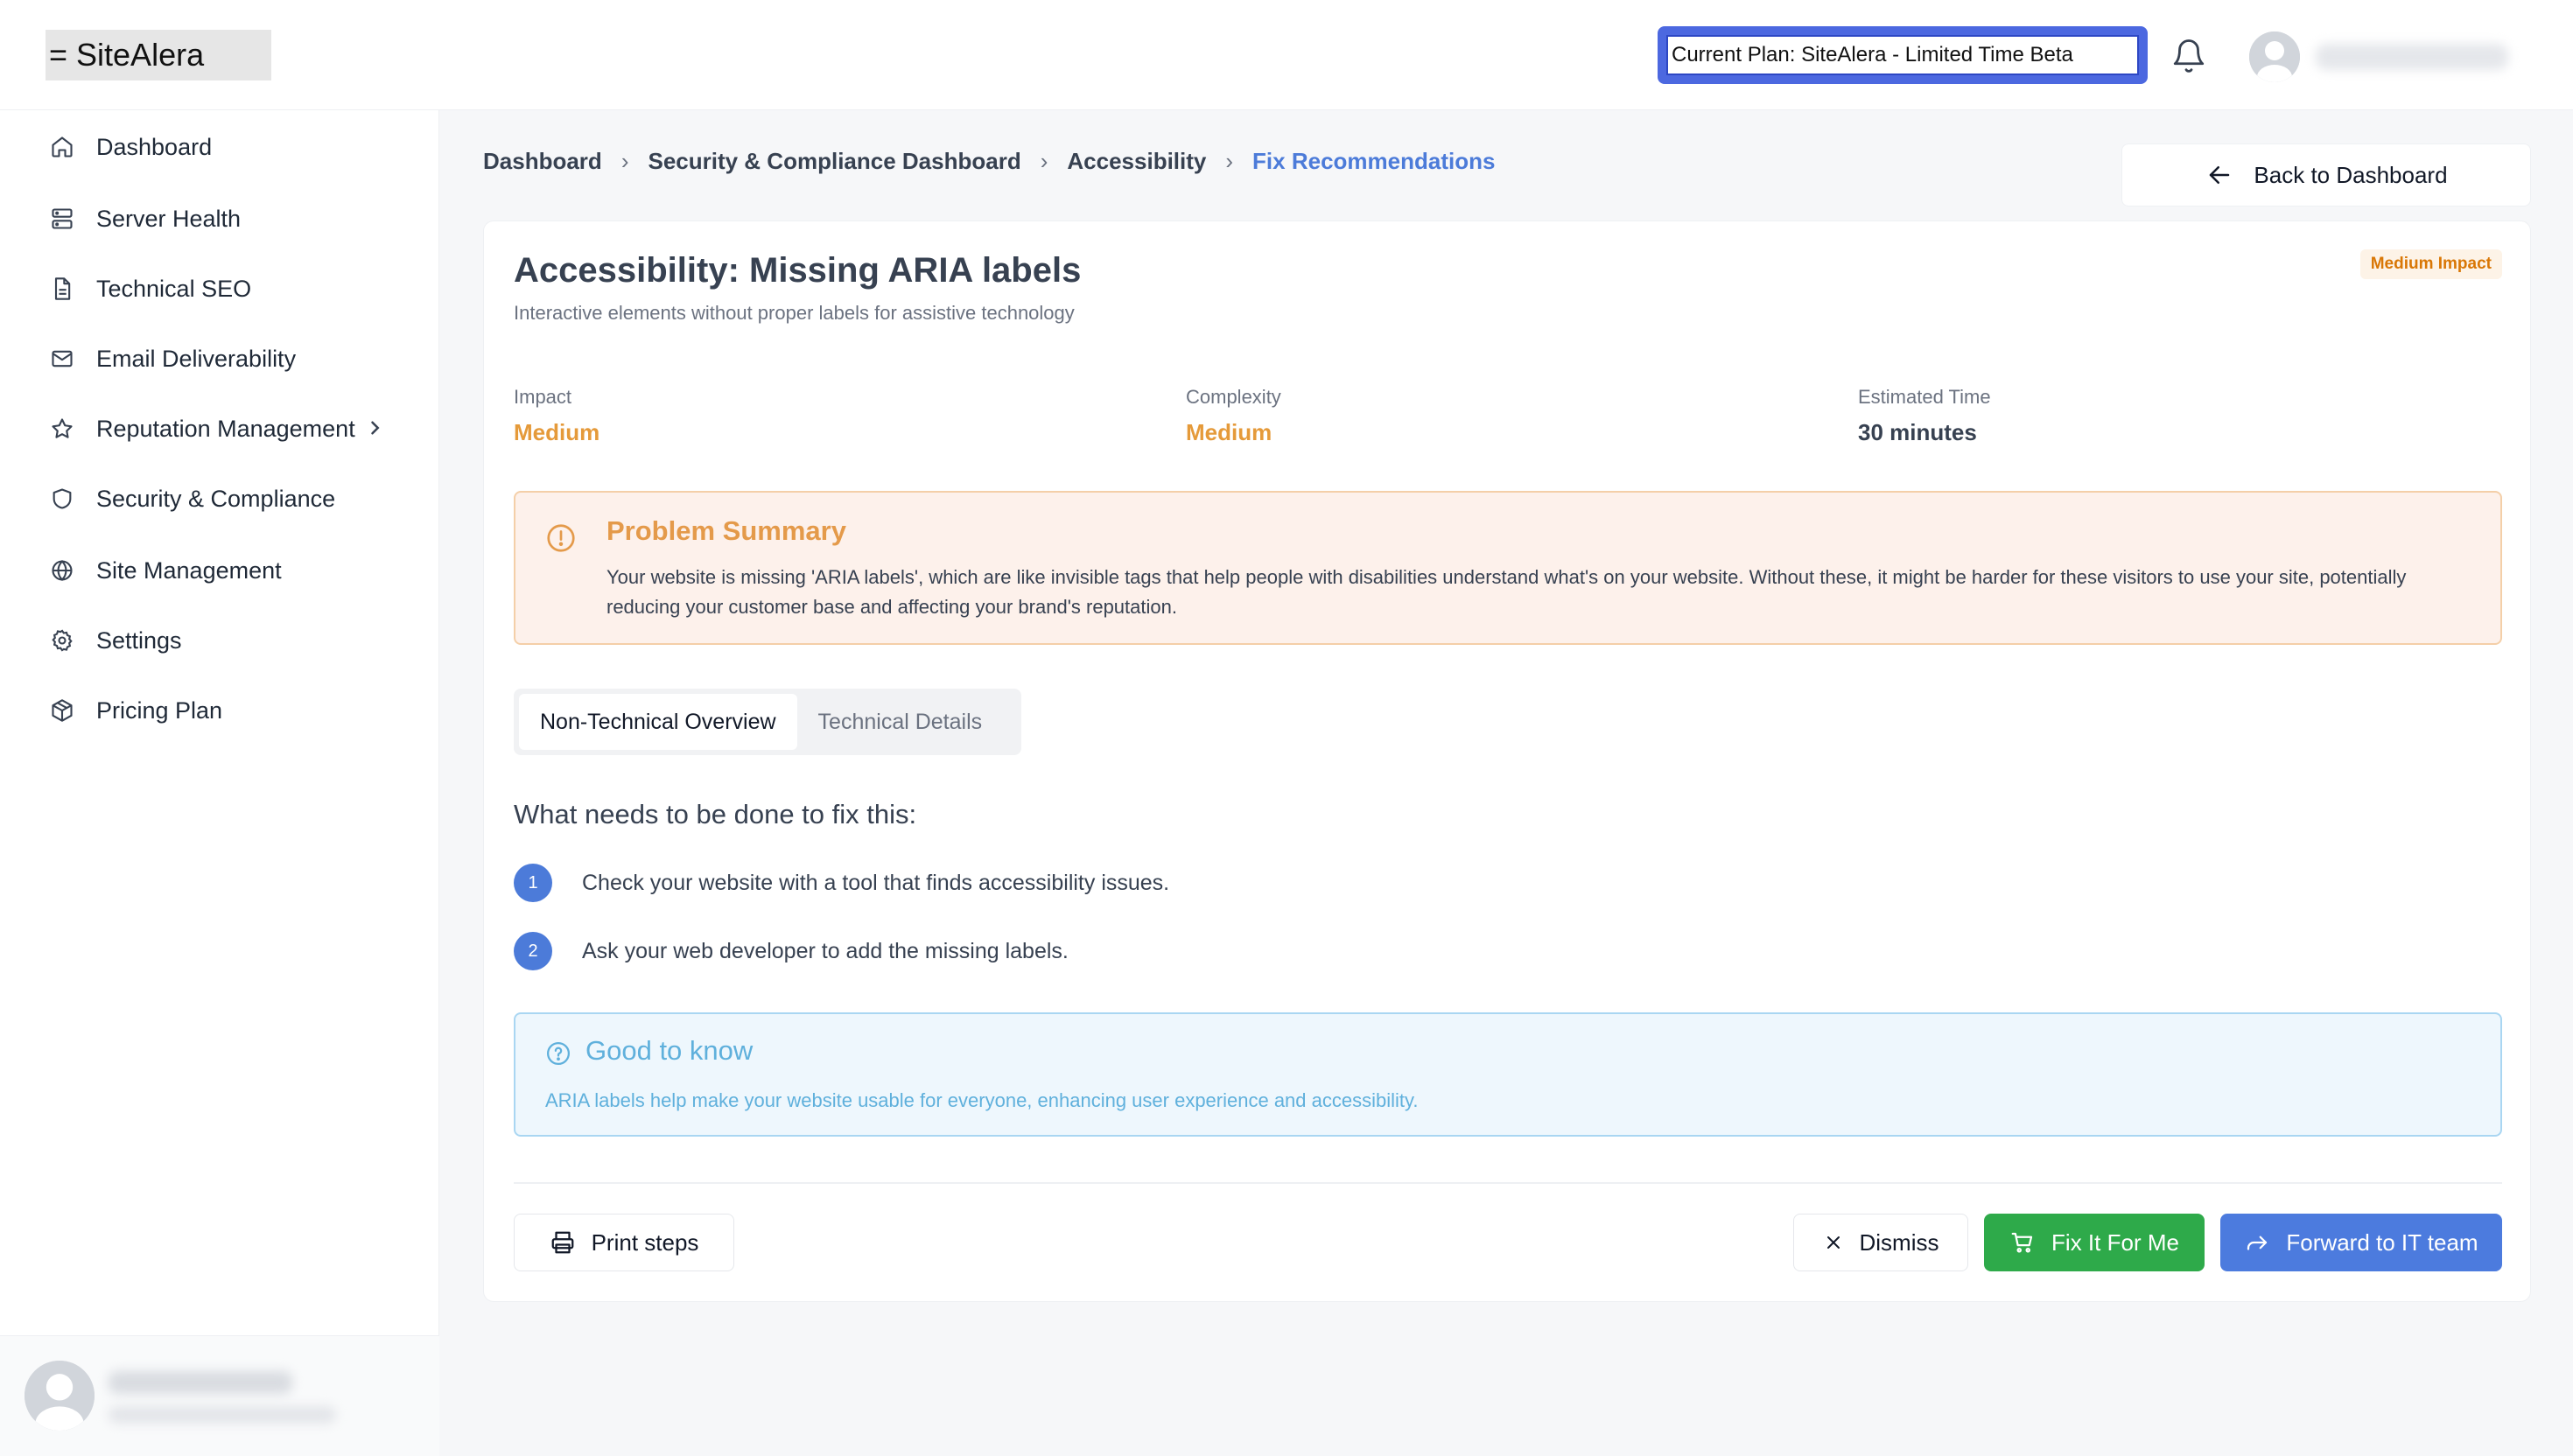  What do you see at coordinates (533, 883) in the screenshot?
I see `step-number: 1` at bounding box center [533, 883].